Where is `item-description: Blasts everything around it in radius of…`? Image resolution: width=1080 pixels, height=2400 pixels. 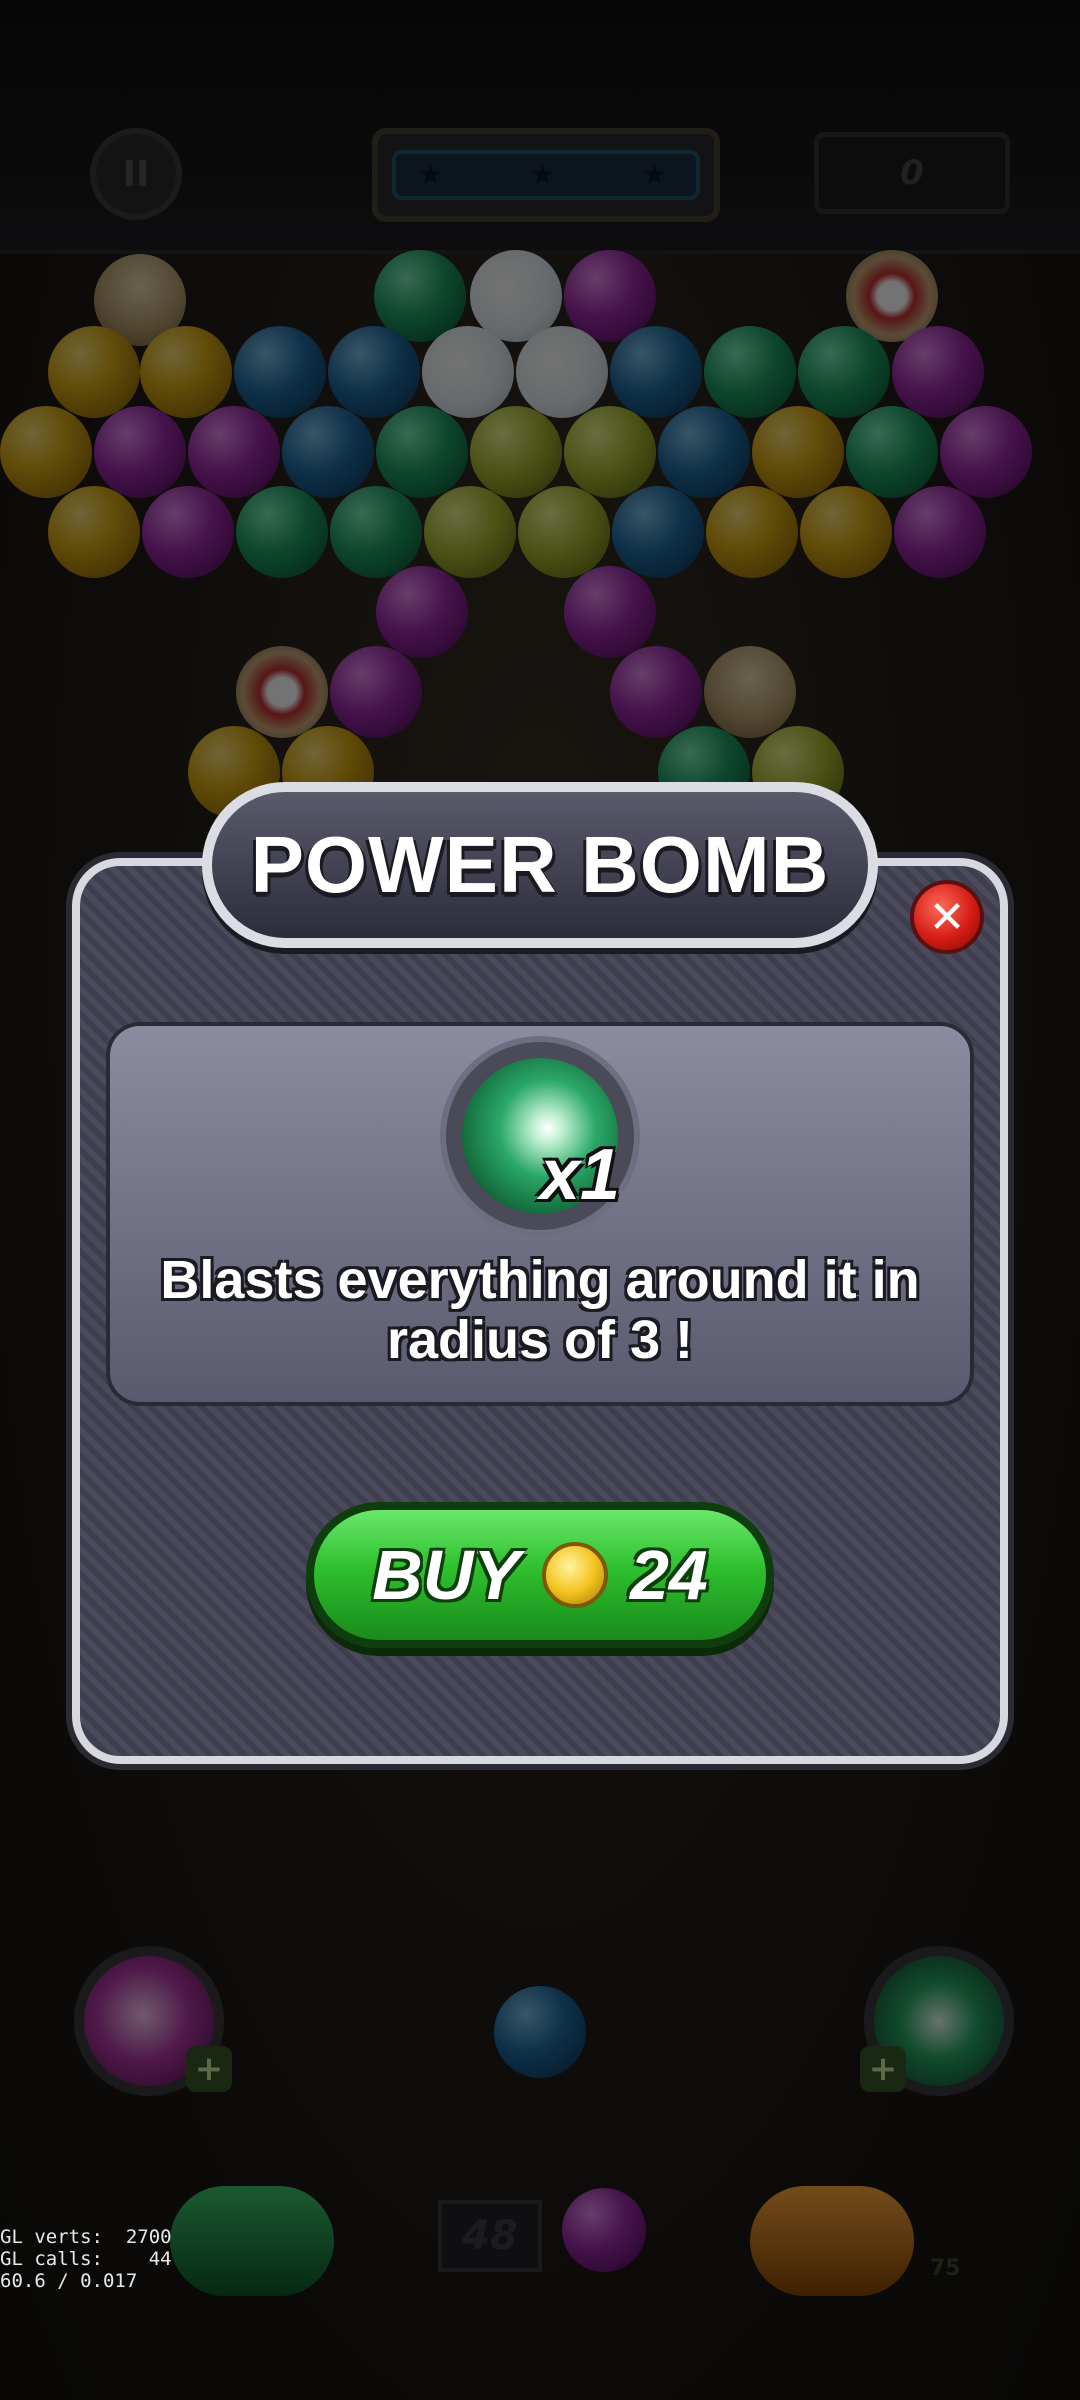
item-description: Blasts everything around it in radius of… is located at coordinates (540, 1310).